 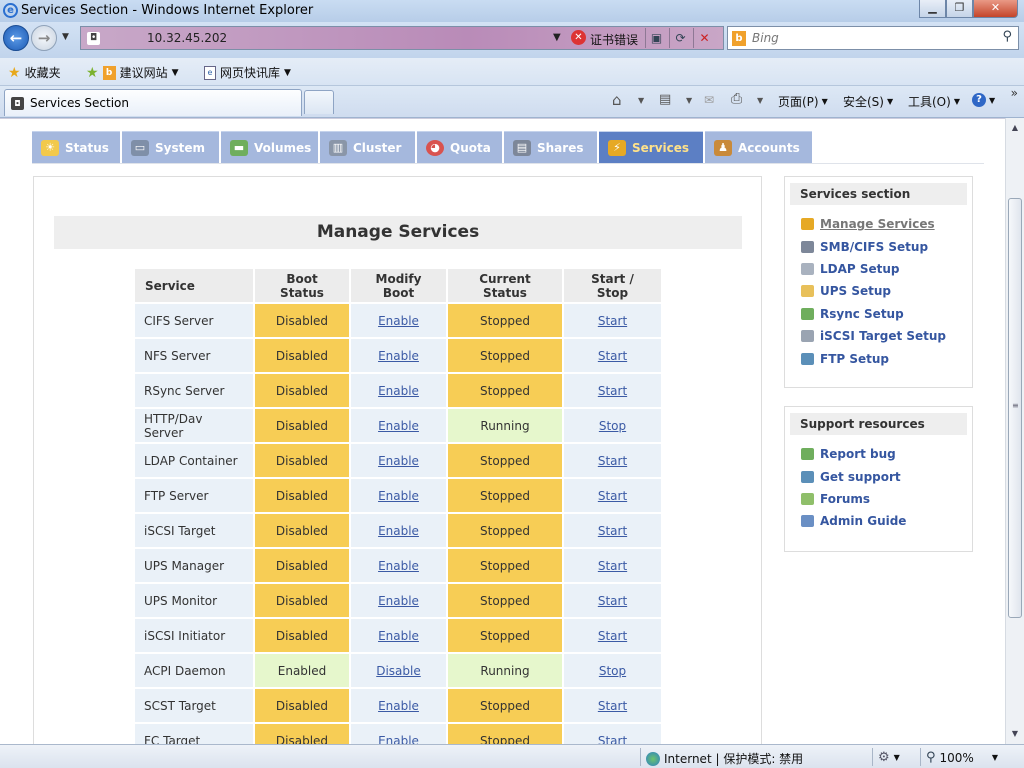 I want to click on scroll-up-icon: ▲, so click(x=1015, y=128).